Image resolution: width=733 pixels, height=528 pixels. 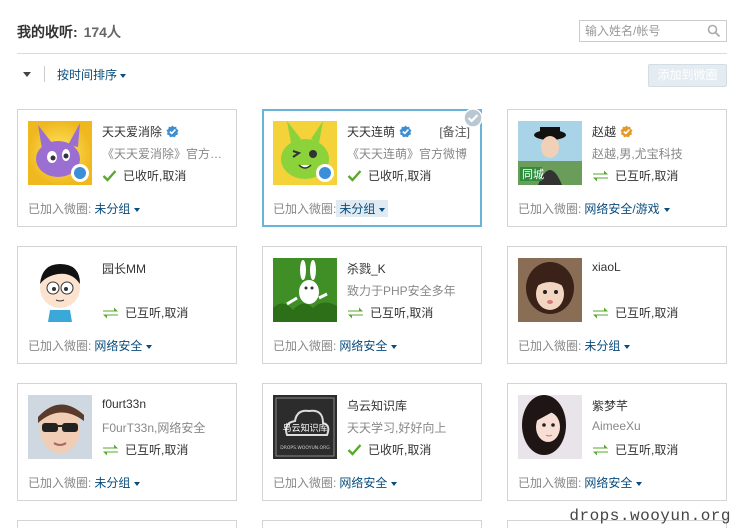 I want to click on svg-text: 同城, so click(x=533, y=174).